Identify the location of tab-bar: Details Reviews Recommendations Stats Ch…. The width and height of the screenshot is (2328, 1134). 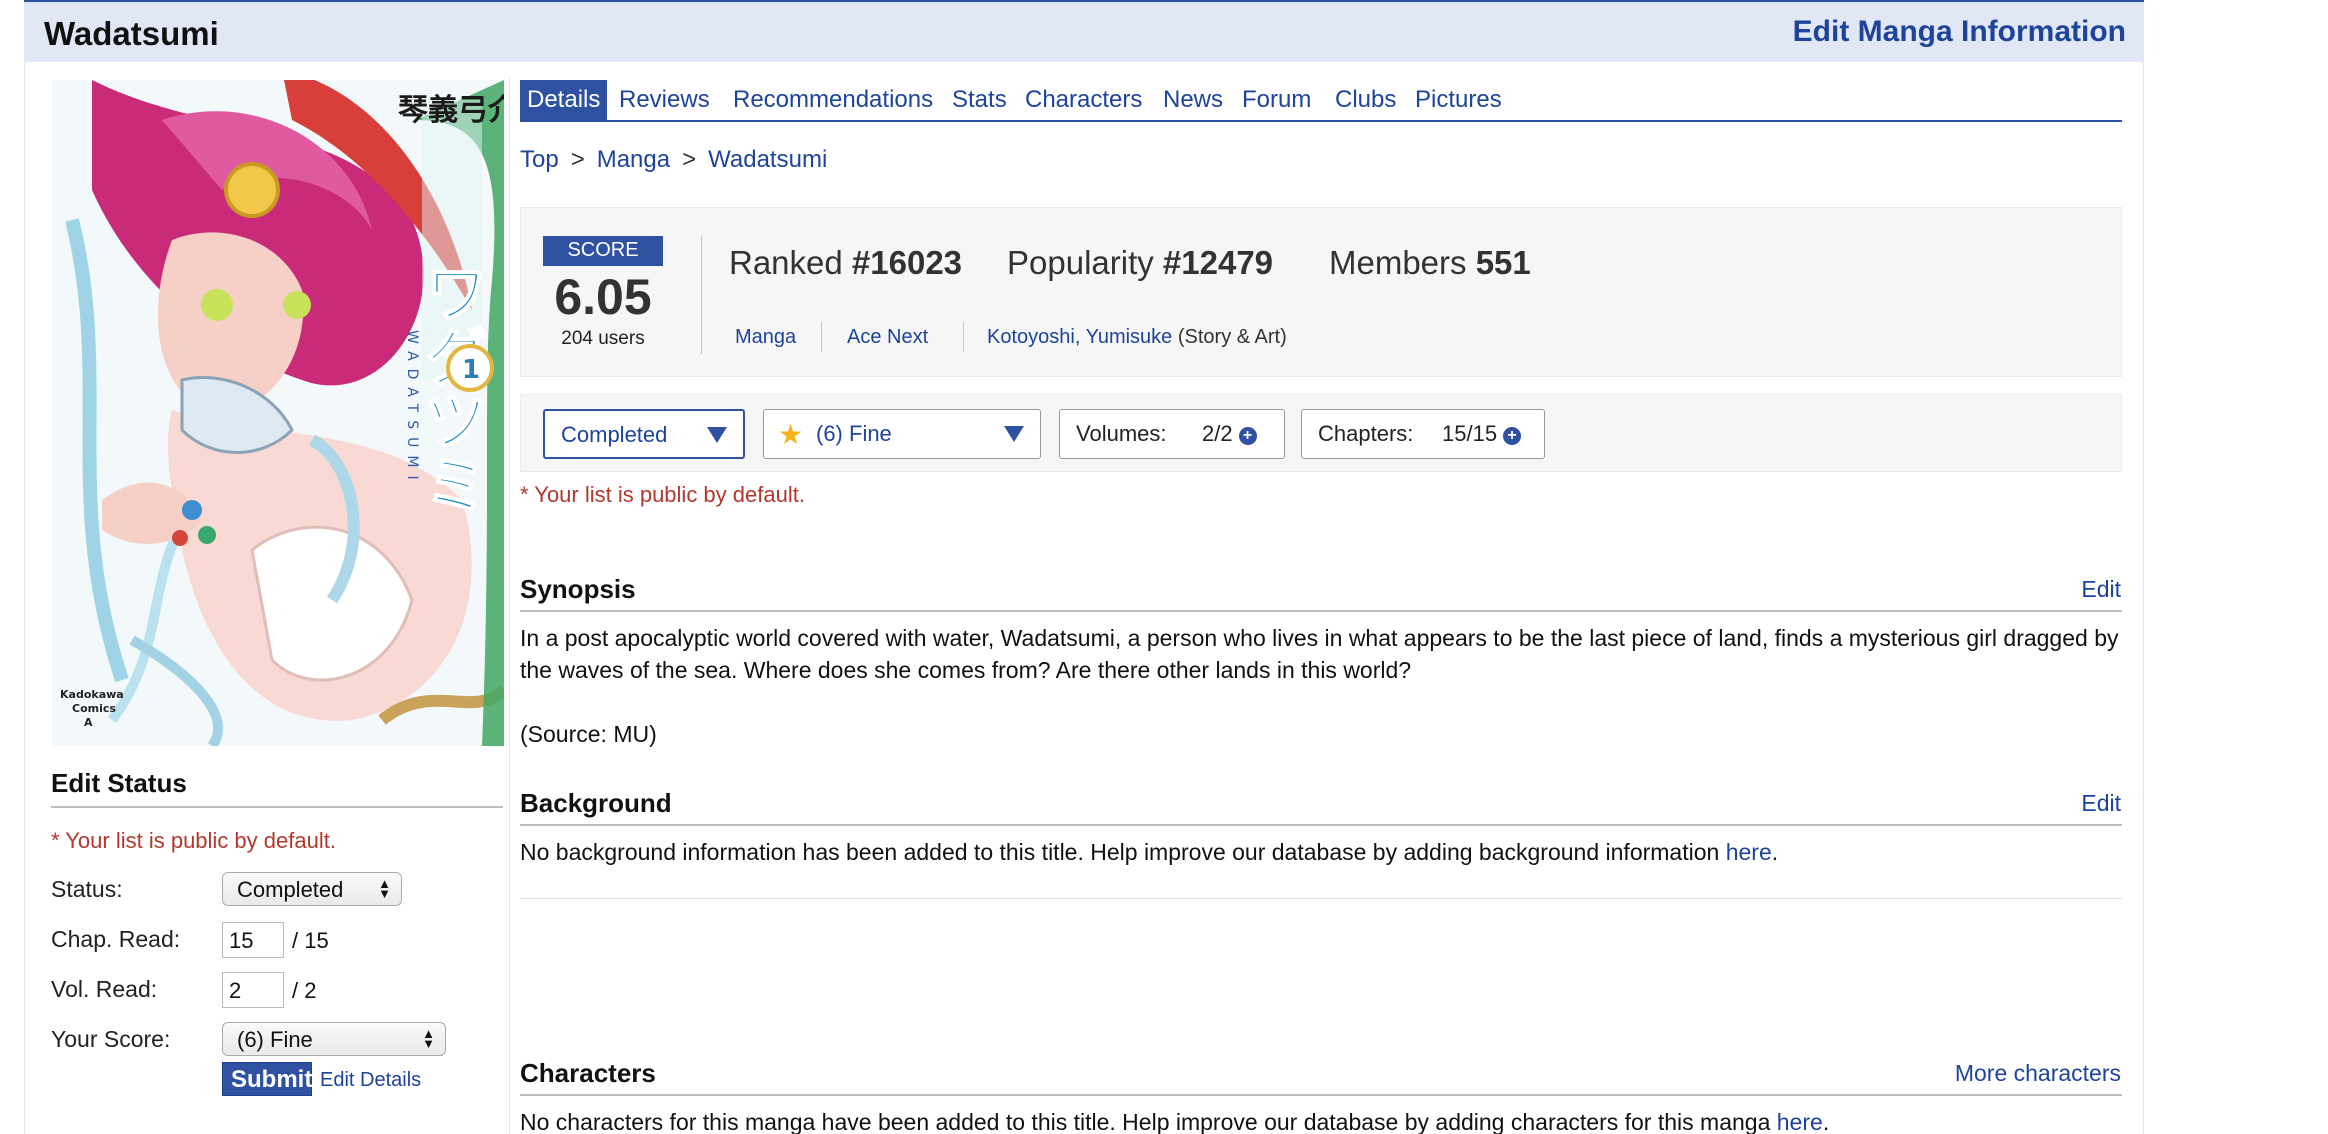
(1321, 101).